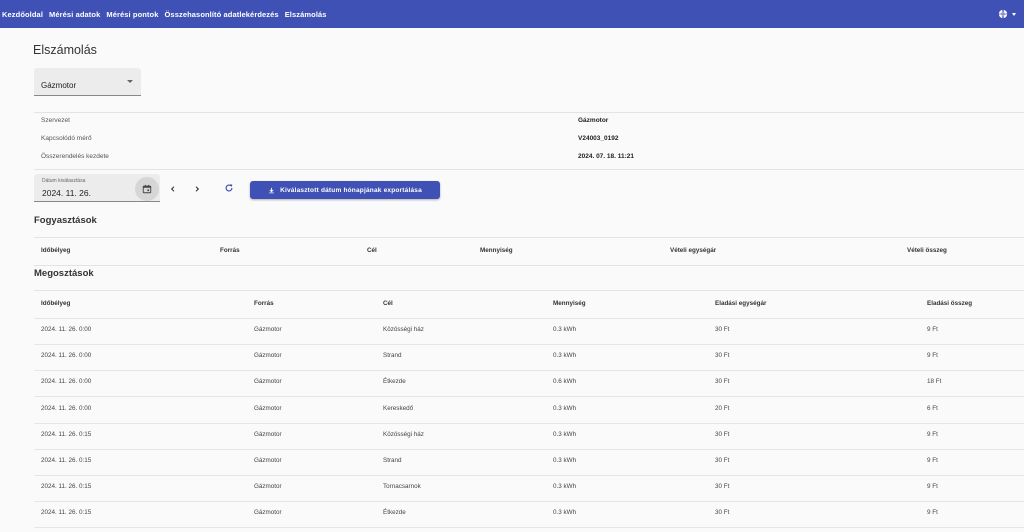 The height and width of the screenshot is (532, 1024). I want to click on nav-item-measurement-data: Mérési adatok, so click(74, 14).